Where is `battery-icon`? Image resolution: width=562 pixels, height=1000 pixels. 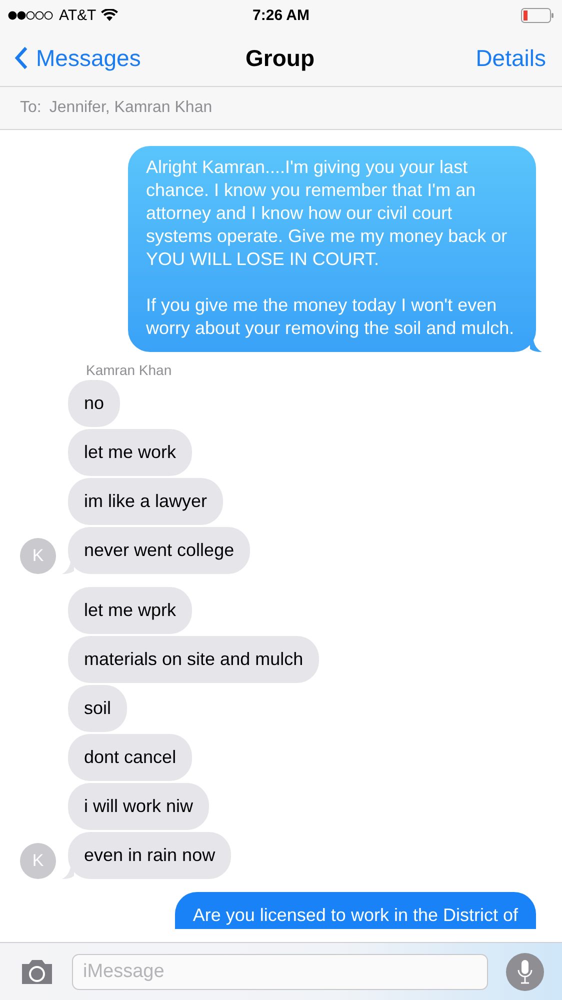
battery-icon is located at coordinates (537, 15).